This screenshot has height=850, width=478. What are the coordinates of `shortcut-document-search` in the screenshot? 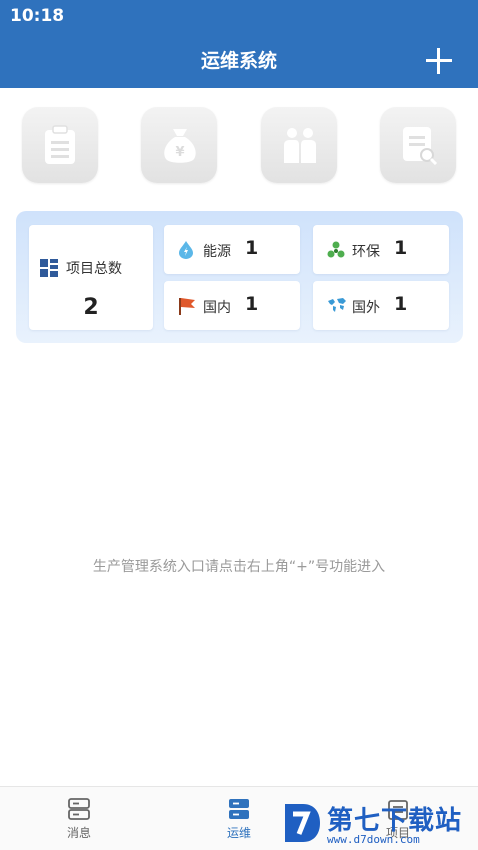 It's located at (418, 145).